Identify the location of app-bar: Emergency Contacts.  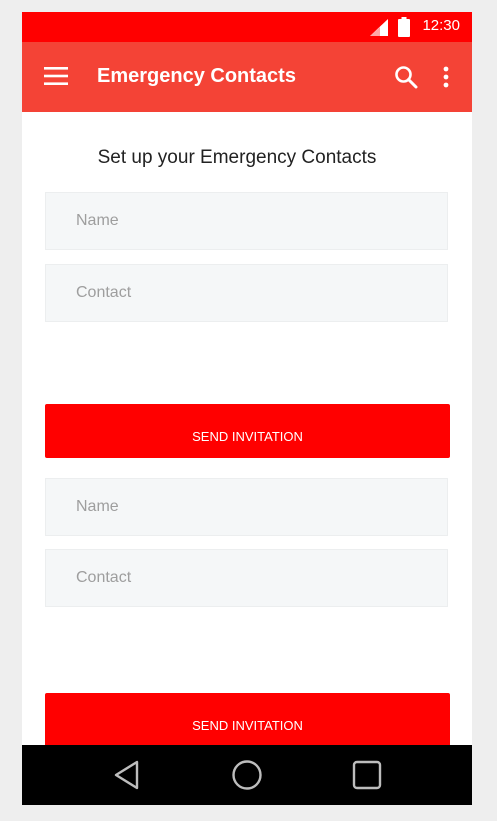
(247, 77).